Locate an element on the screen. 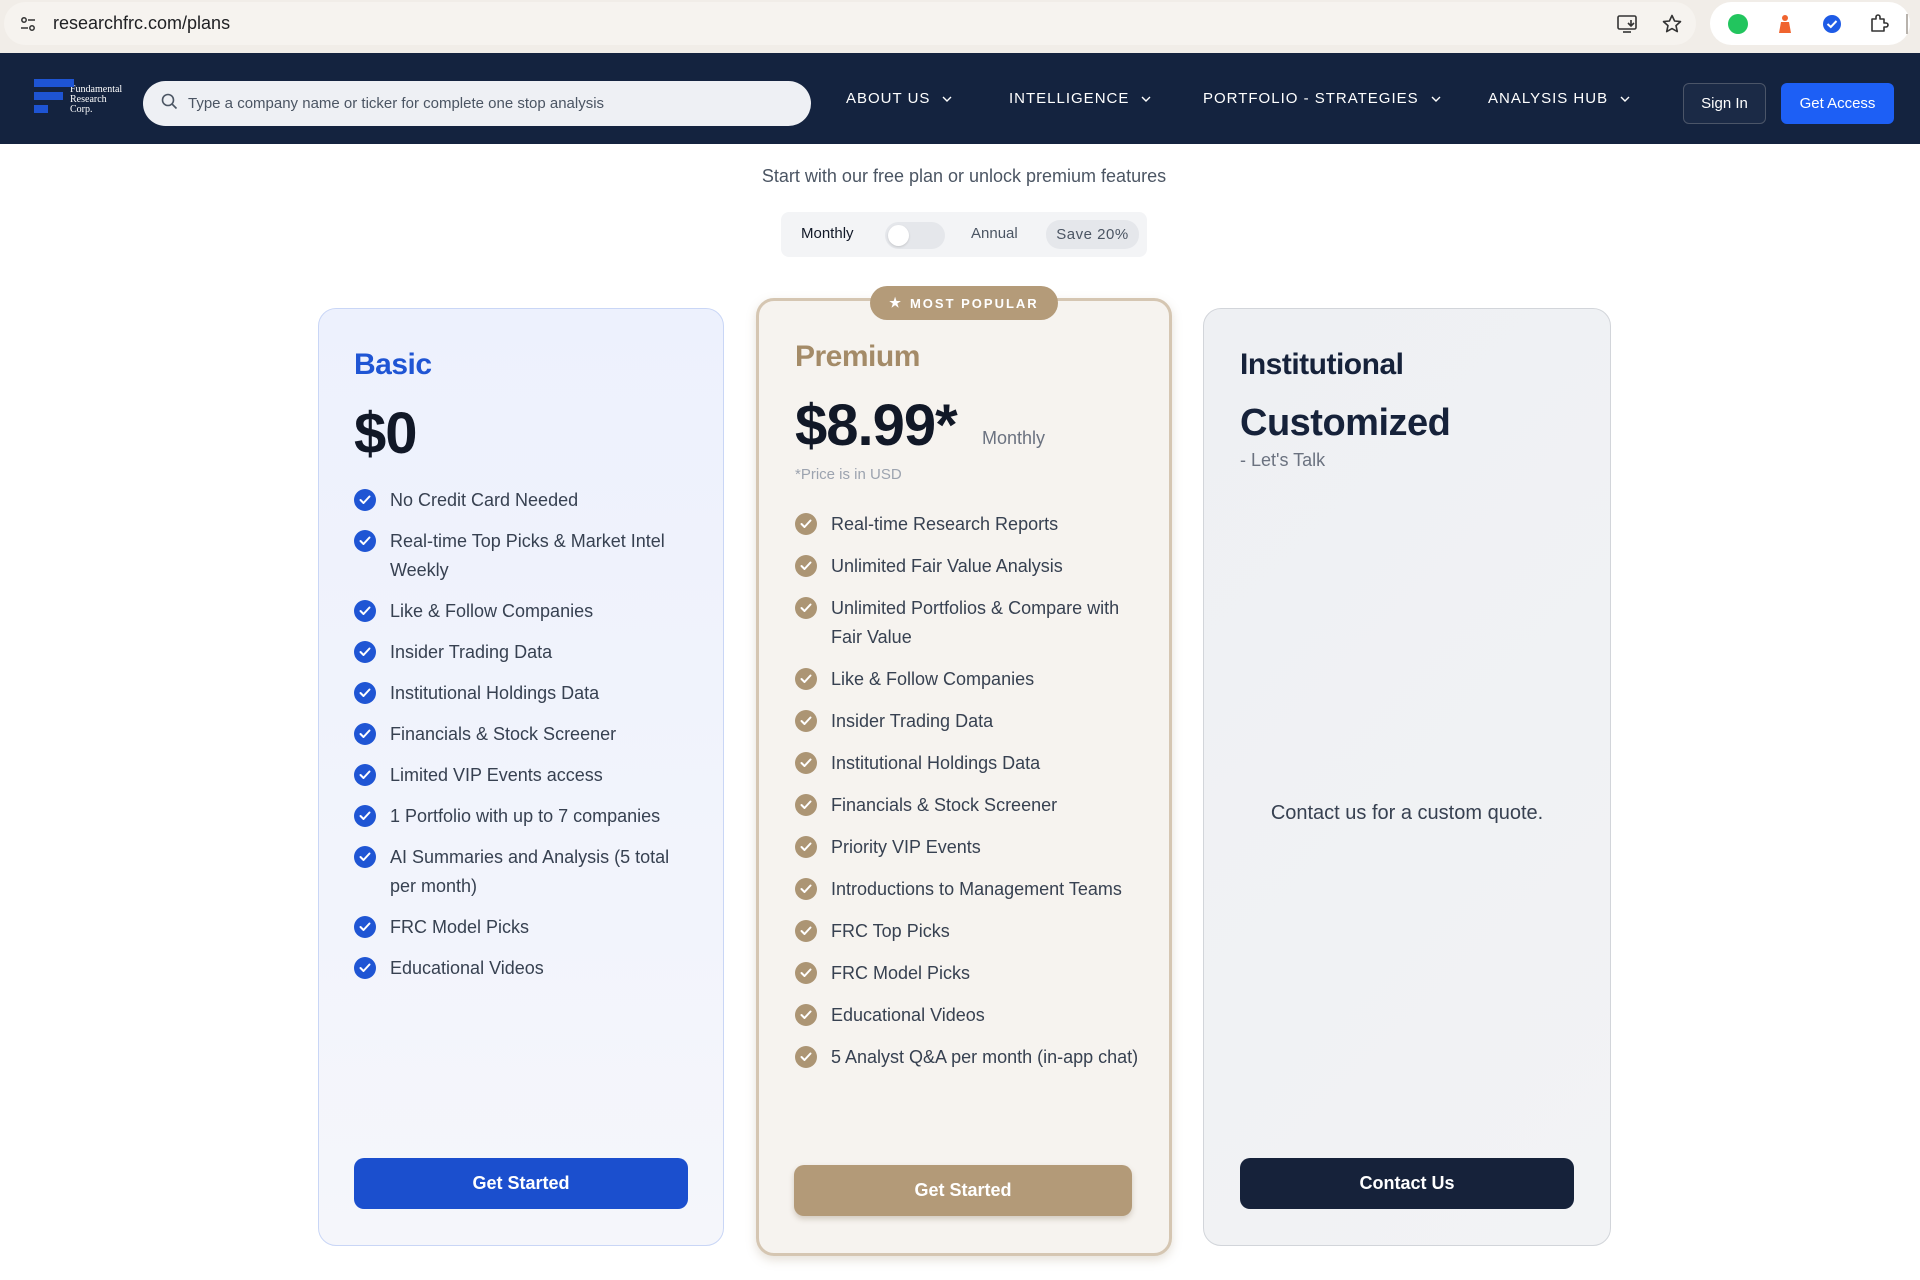 The image size is (1920, 1280). feature-item: Introductions to Management Teams is located at coordinates (970, 889).